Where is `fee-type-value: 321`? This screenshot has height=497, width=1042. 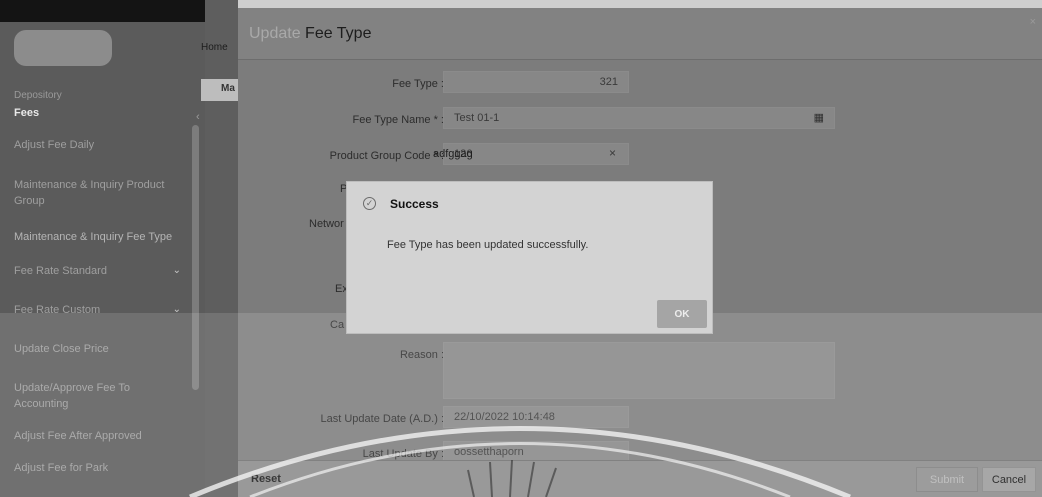 fee-type-value: 321 is located at coordinates (608, 82).